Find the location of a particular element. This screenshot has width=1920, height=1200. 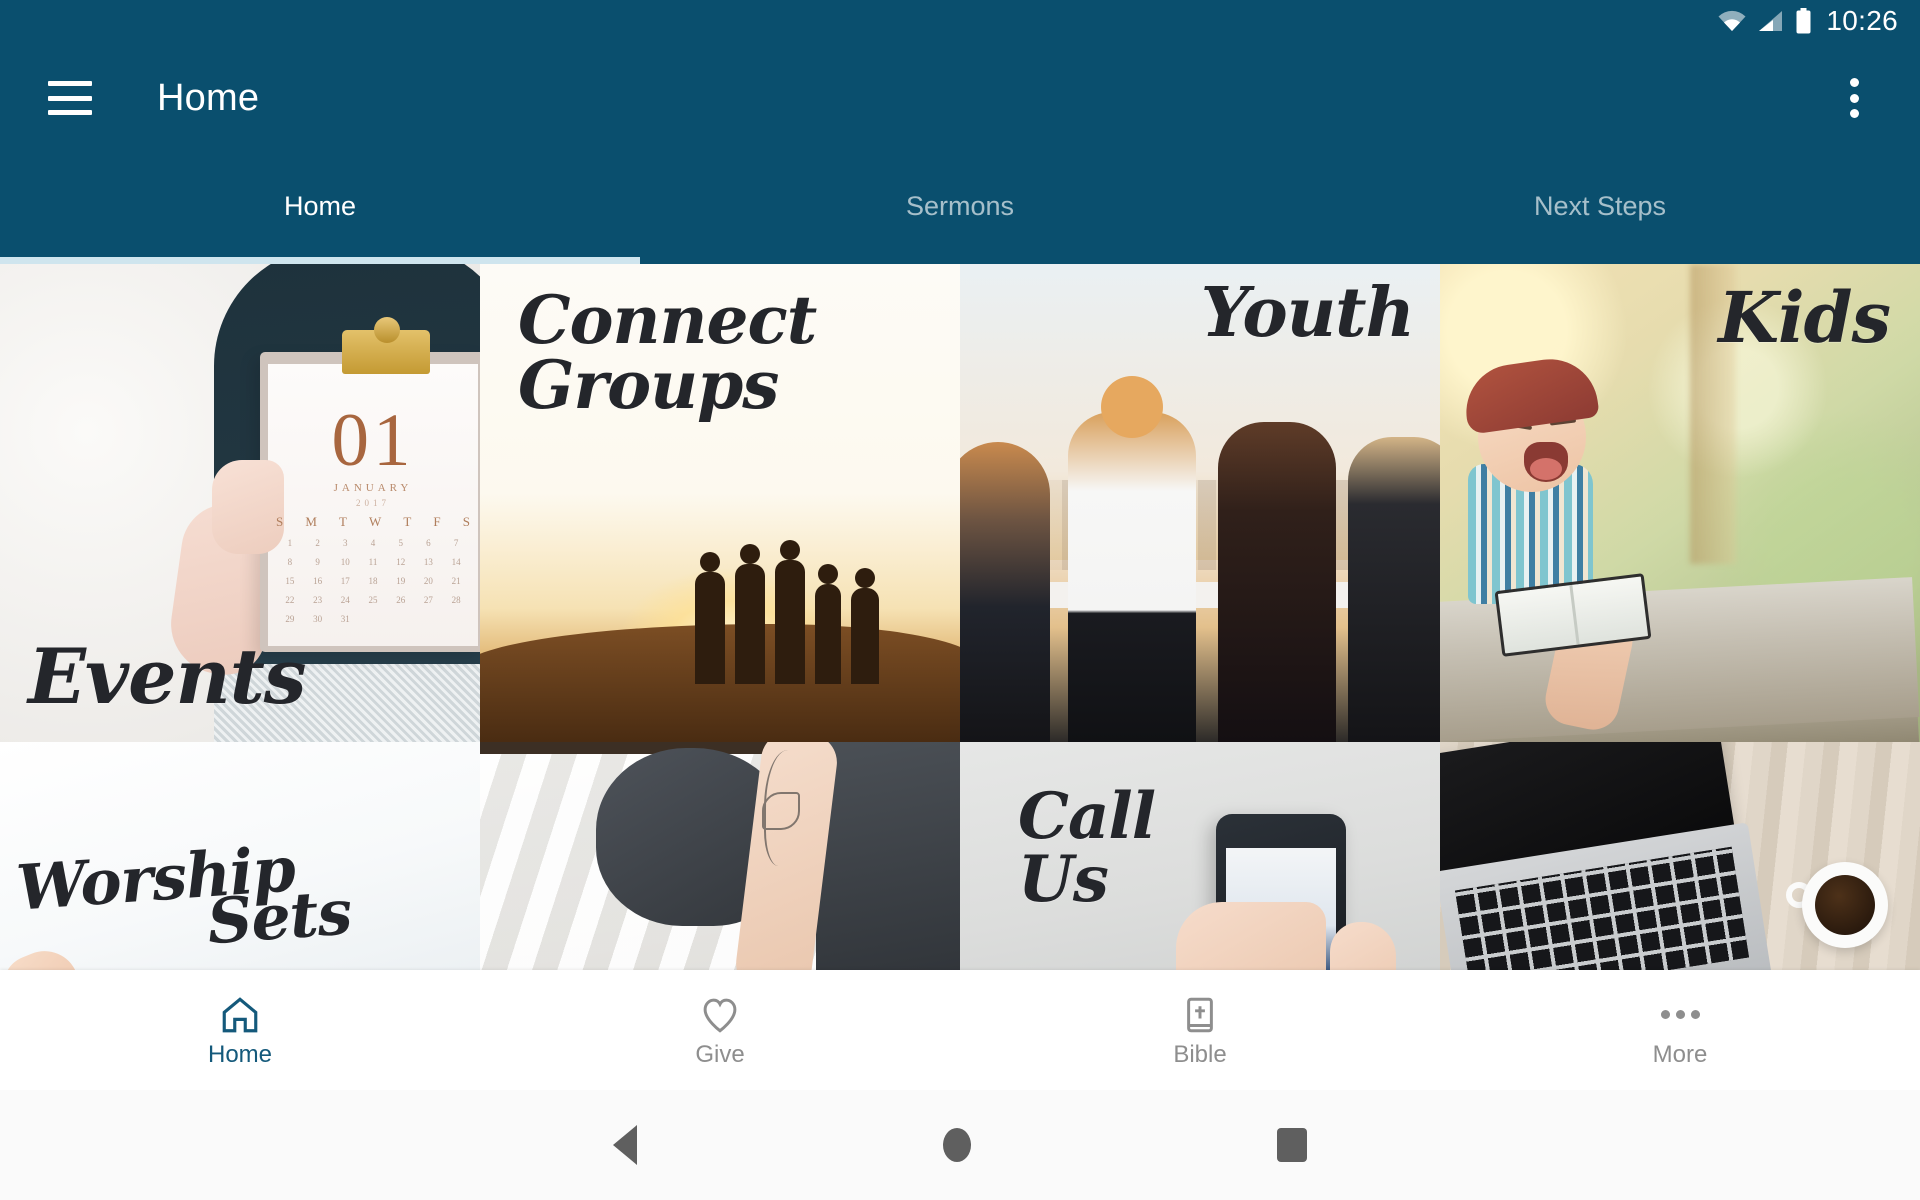

calendar-day: 21 is located at coordinates (456, 581).